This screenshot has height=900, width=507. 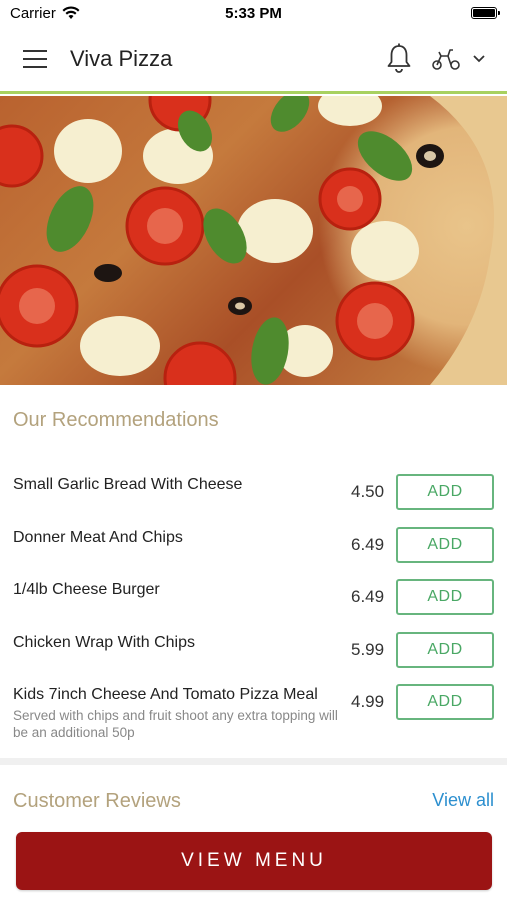 What do you see at coordinates (121, 58) in the screenshot?
I see `app-title: Viva Pizza` at bounding box center [121, 58].